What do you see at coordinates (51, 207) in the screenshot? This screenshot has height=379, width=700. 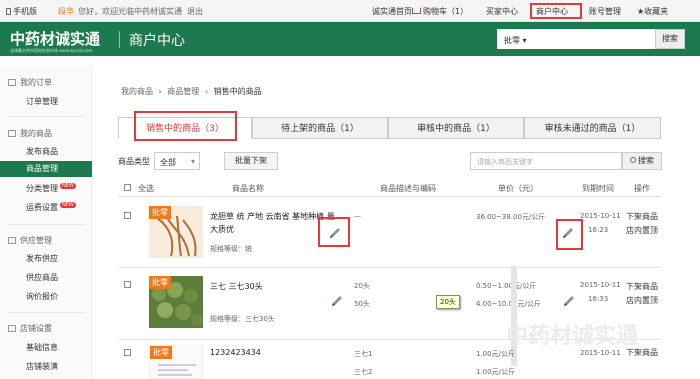 I see `sidebar-item-shipping-settings: 运费设置 NEW` at bounding box center [51, 207].